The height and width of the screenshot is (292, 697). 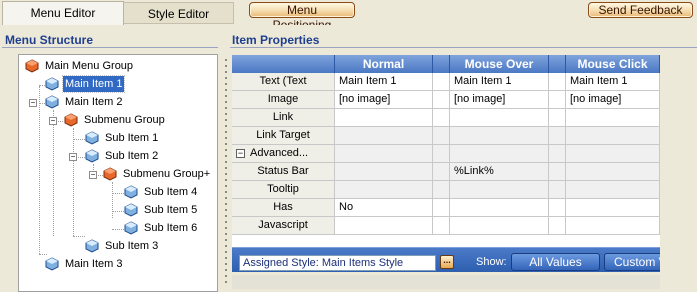 I want to click on collapse-icon: −, so click(x=240, y=153).